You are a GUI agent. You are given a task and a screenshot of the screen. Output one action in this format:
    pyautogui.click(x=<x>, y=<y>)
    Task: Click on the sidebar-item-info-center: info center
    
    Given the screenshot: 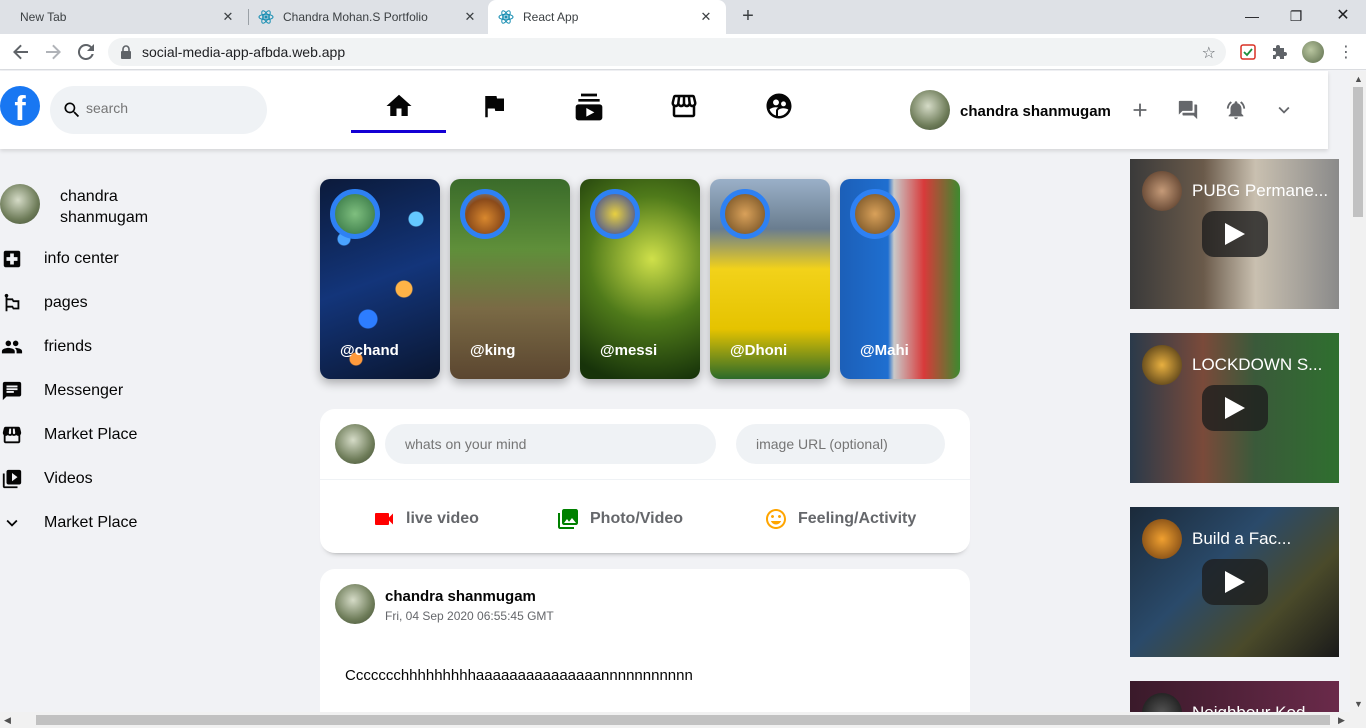 What is the action you would take?
    pyautogui.click(x=59, y=259)
    